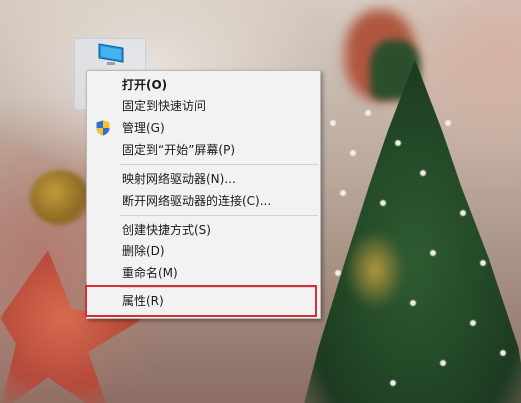 The width and height of the screenshot is (521, 403). What do you see at coordinates (201, 301) in the screenshot?
I see `highlight-box` at bounding box center [201, 301].